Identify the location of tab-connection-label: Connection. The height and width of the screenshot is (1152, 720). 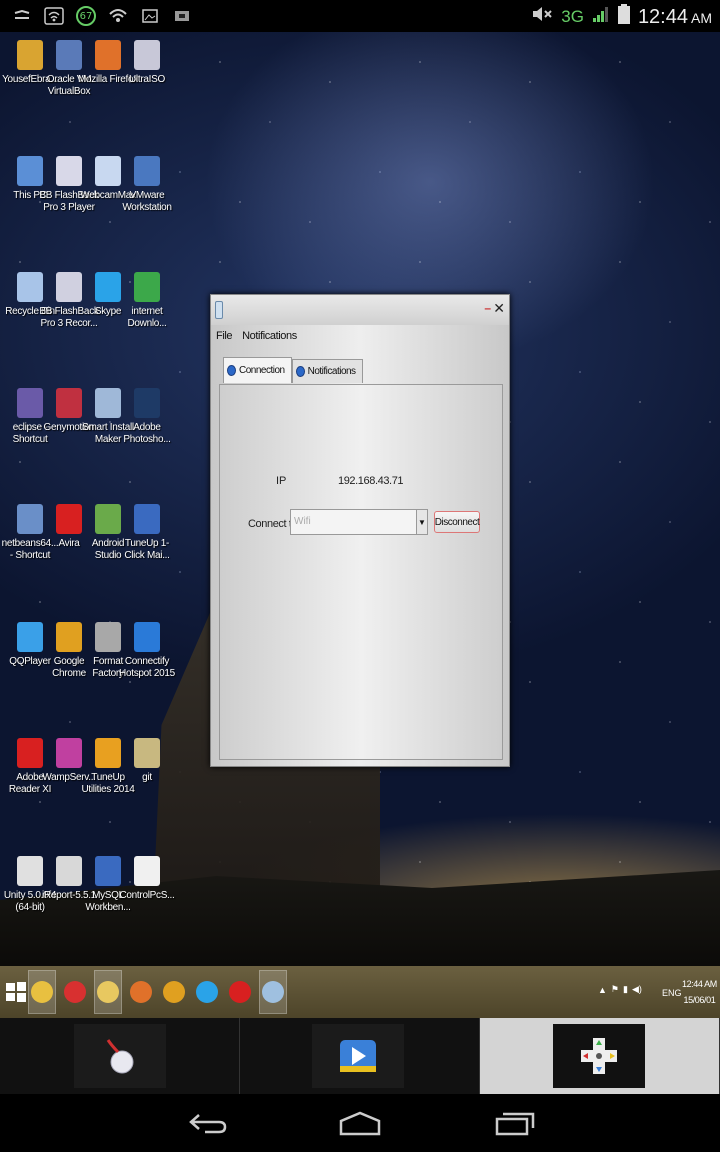
(262, 370).